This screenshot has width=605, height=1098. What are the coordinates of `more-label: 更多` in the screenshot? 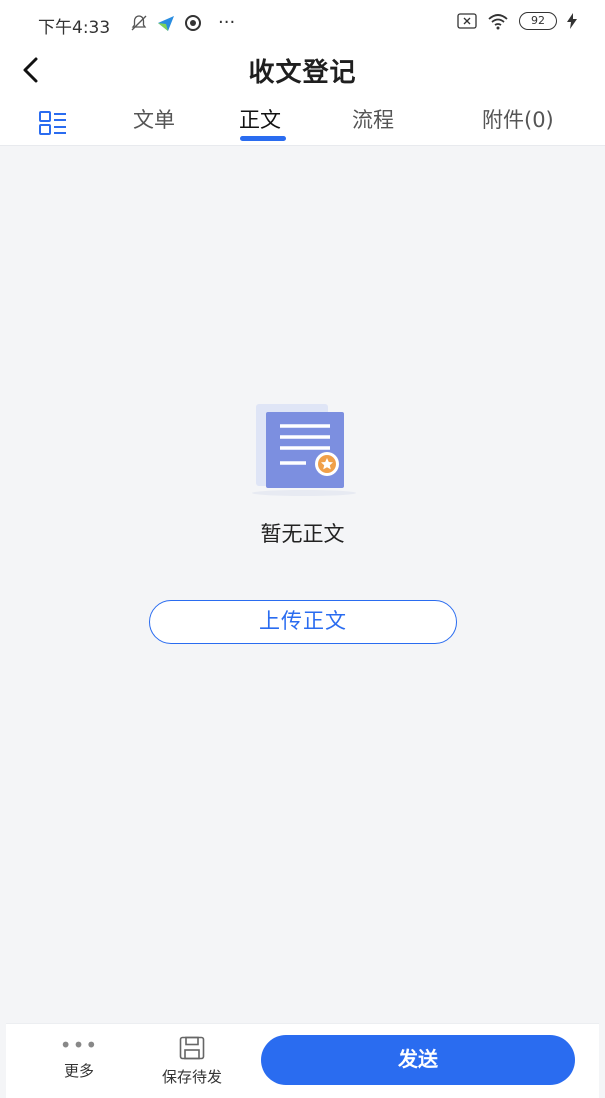 It's located at (78, 1071).